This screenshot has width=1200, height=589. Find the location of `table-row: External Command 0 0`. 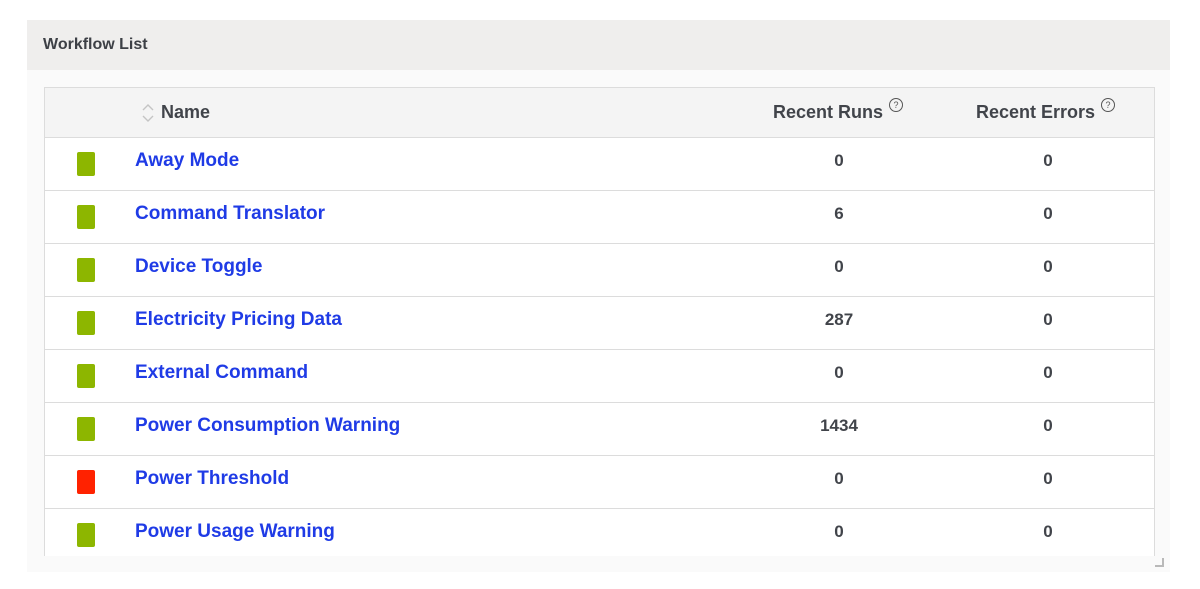

table-row: External Command 0 0 is located at coordinates (599, 376).